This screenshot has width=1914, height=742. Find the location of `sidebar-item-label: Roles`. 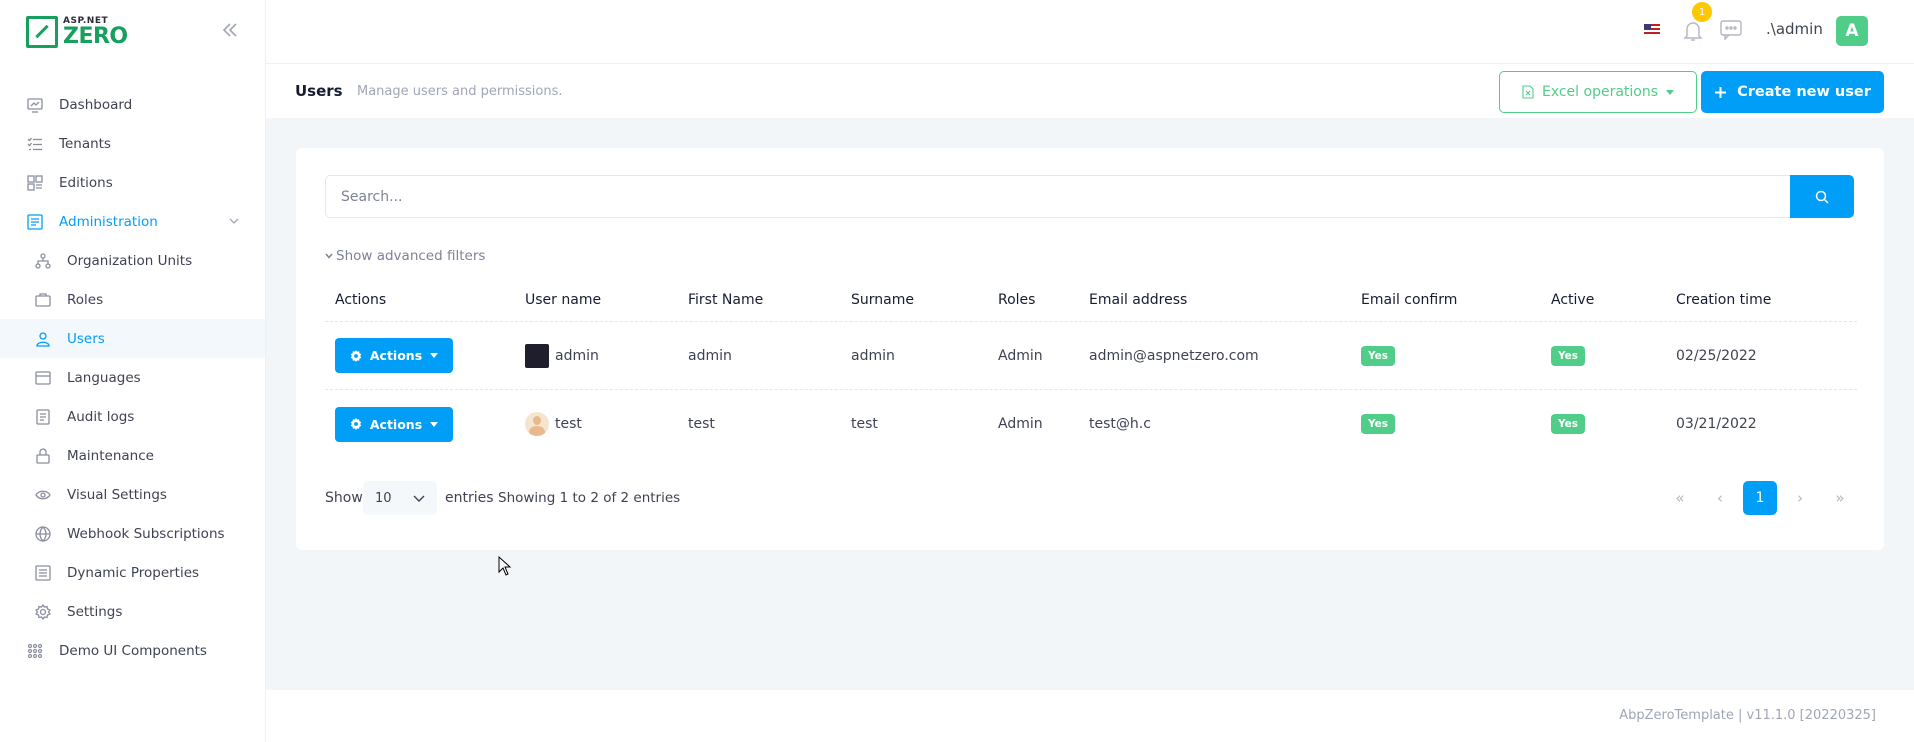

sidebar-item-label: Roles is located at coordinates (85, 299).